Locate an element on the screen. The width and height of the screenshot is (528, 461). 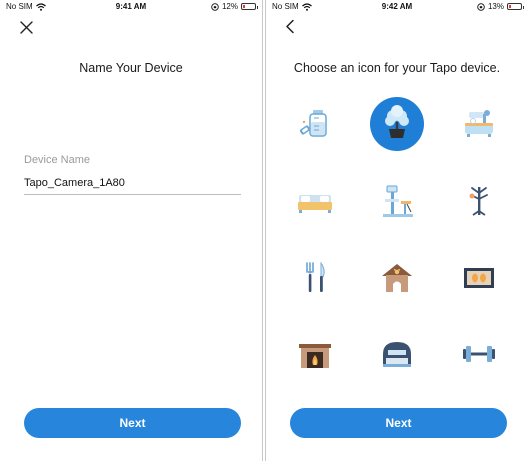
icon-option-bed is located at coordinates (315, 201).